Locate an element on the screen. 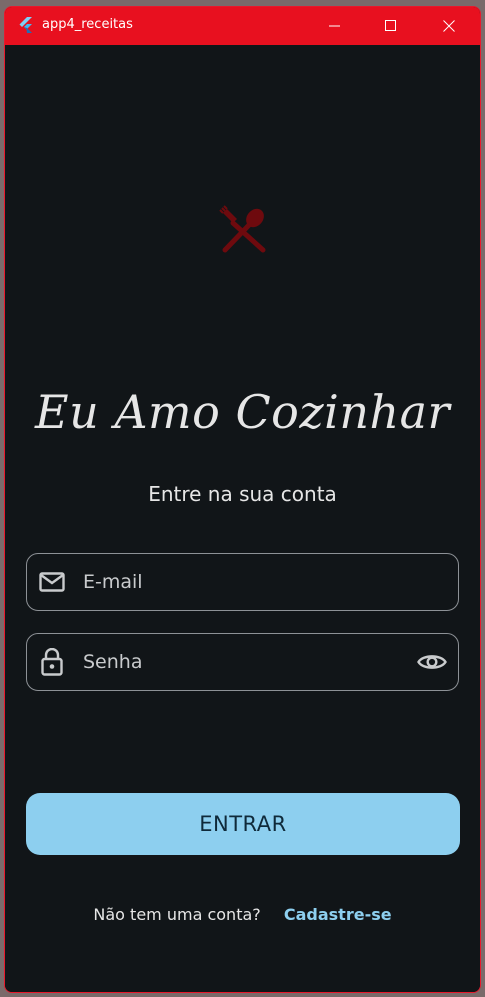 Image resolution: width=485 pixels, height=997 pixels. fork-spoon-icon is located at coordinates (244, 230).